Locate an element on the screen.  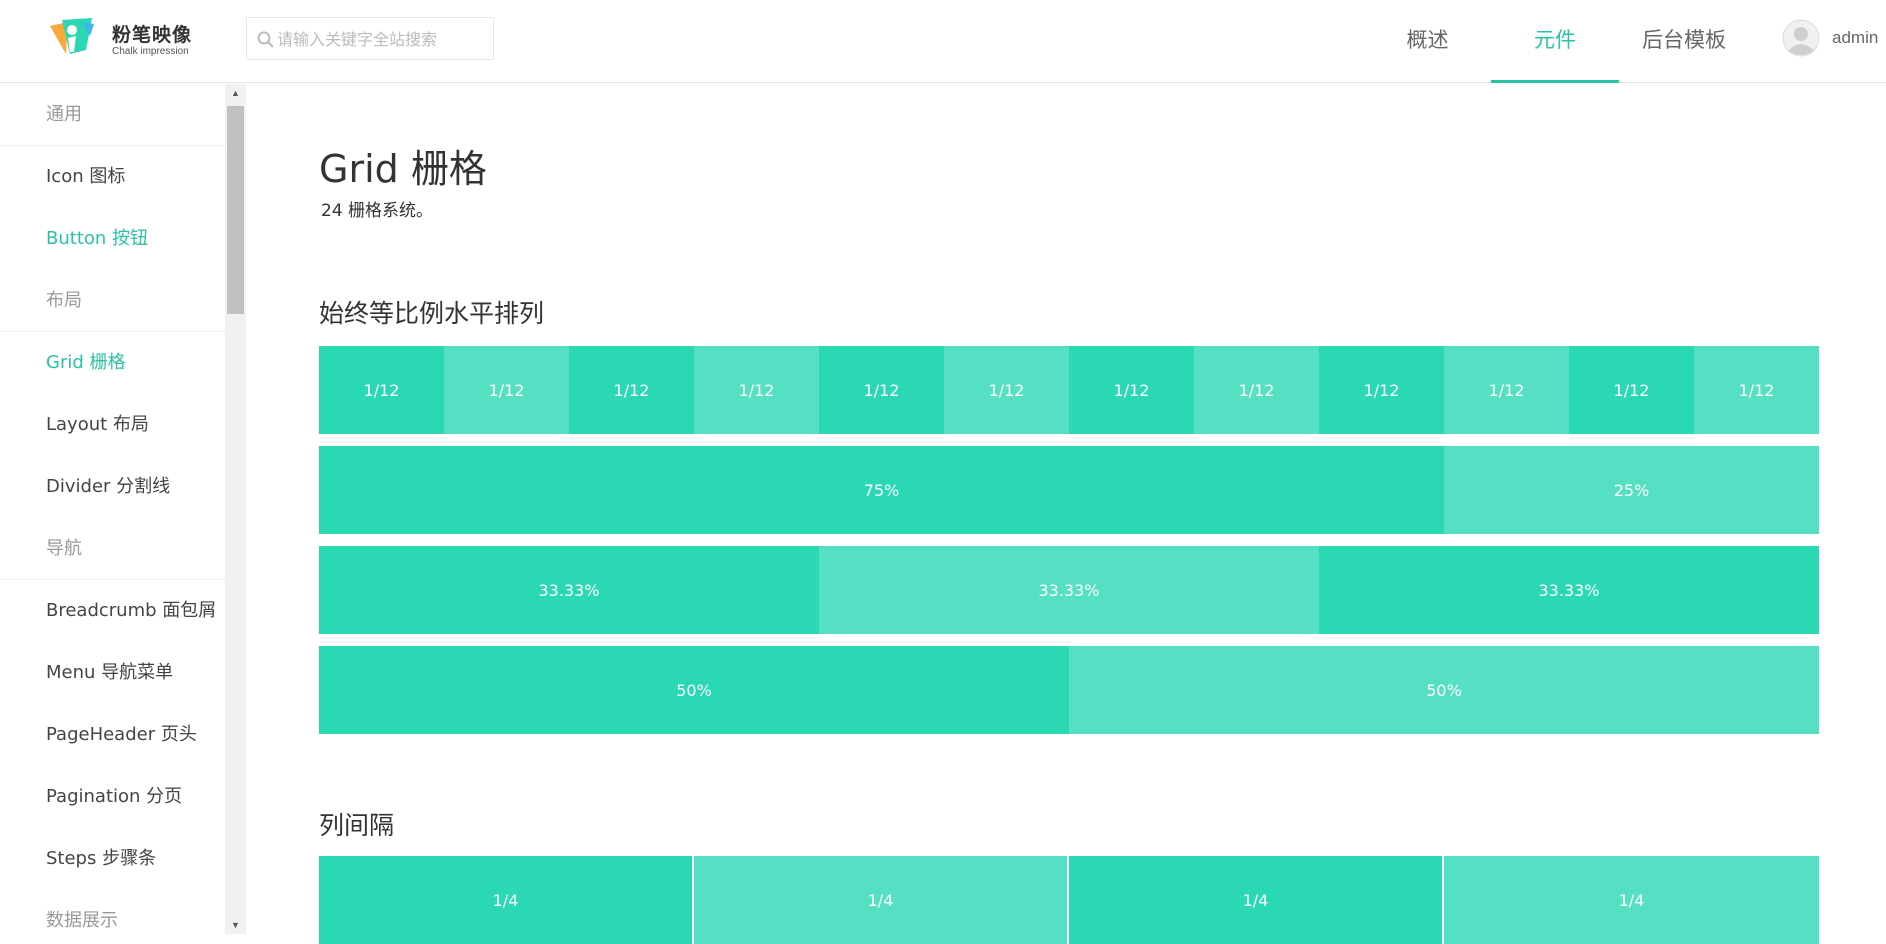
sidebar-item: Steps 步骤条 is located at coordinates (112, 859).